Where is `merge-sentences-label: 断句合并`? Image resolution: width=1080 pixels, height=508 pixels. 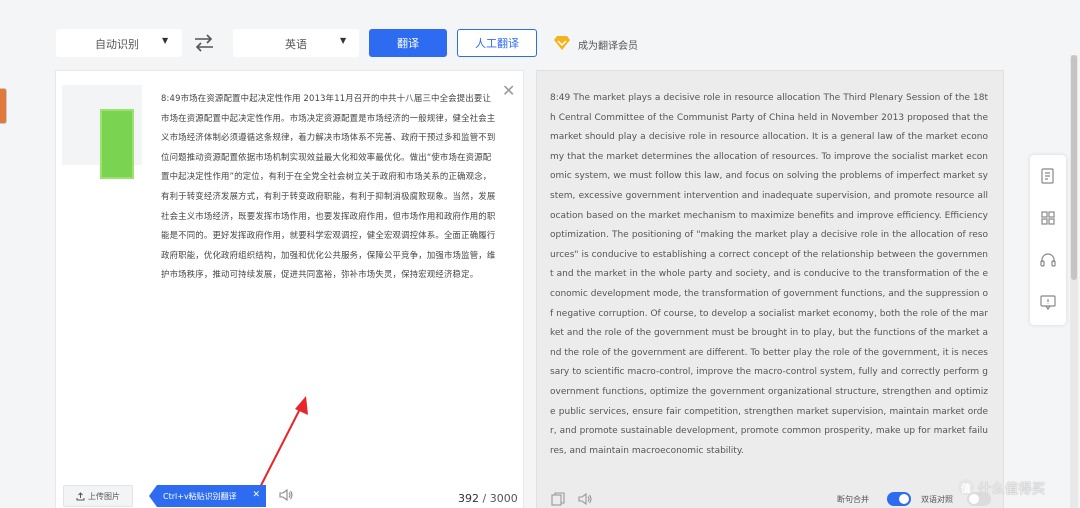 merge-sentences-label: 断句合并 is located at coordinates (853, 499).